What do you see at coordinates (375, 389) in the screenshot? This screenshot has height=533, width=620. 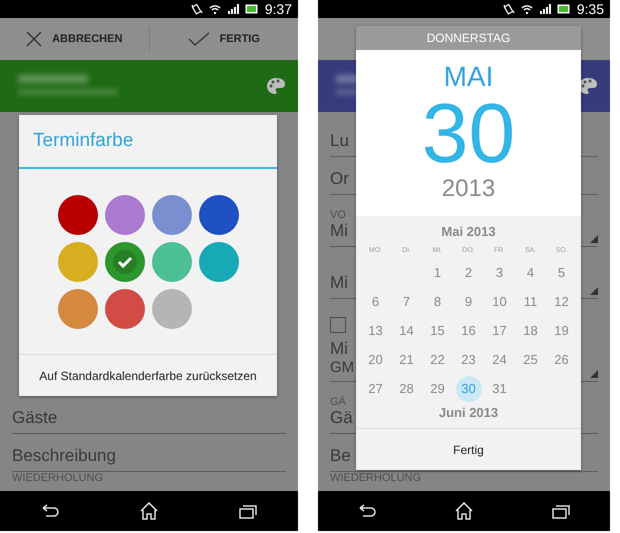 I see `calendar-day: 27` at bounding box center [375, 389].